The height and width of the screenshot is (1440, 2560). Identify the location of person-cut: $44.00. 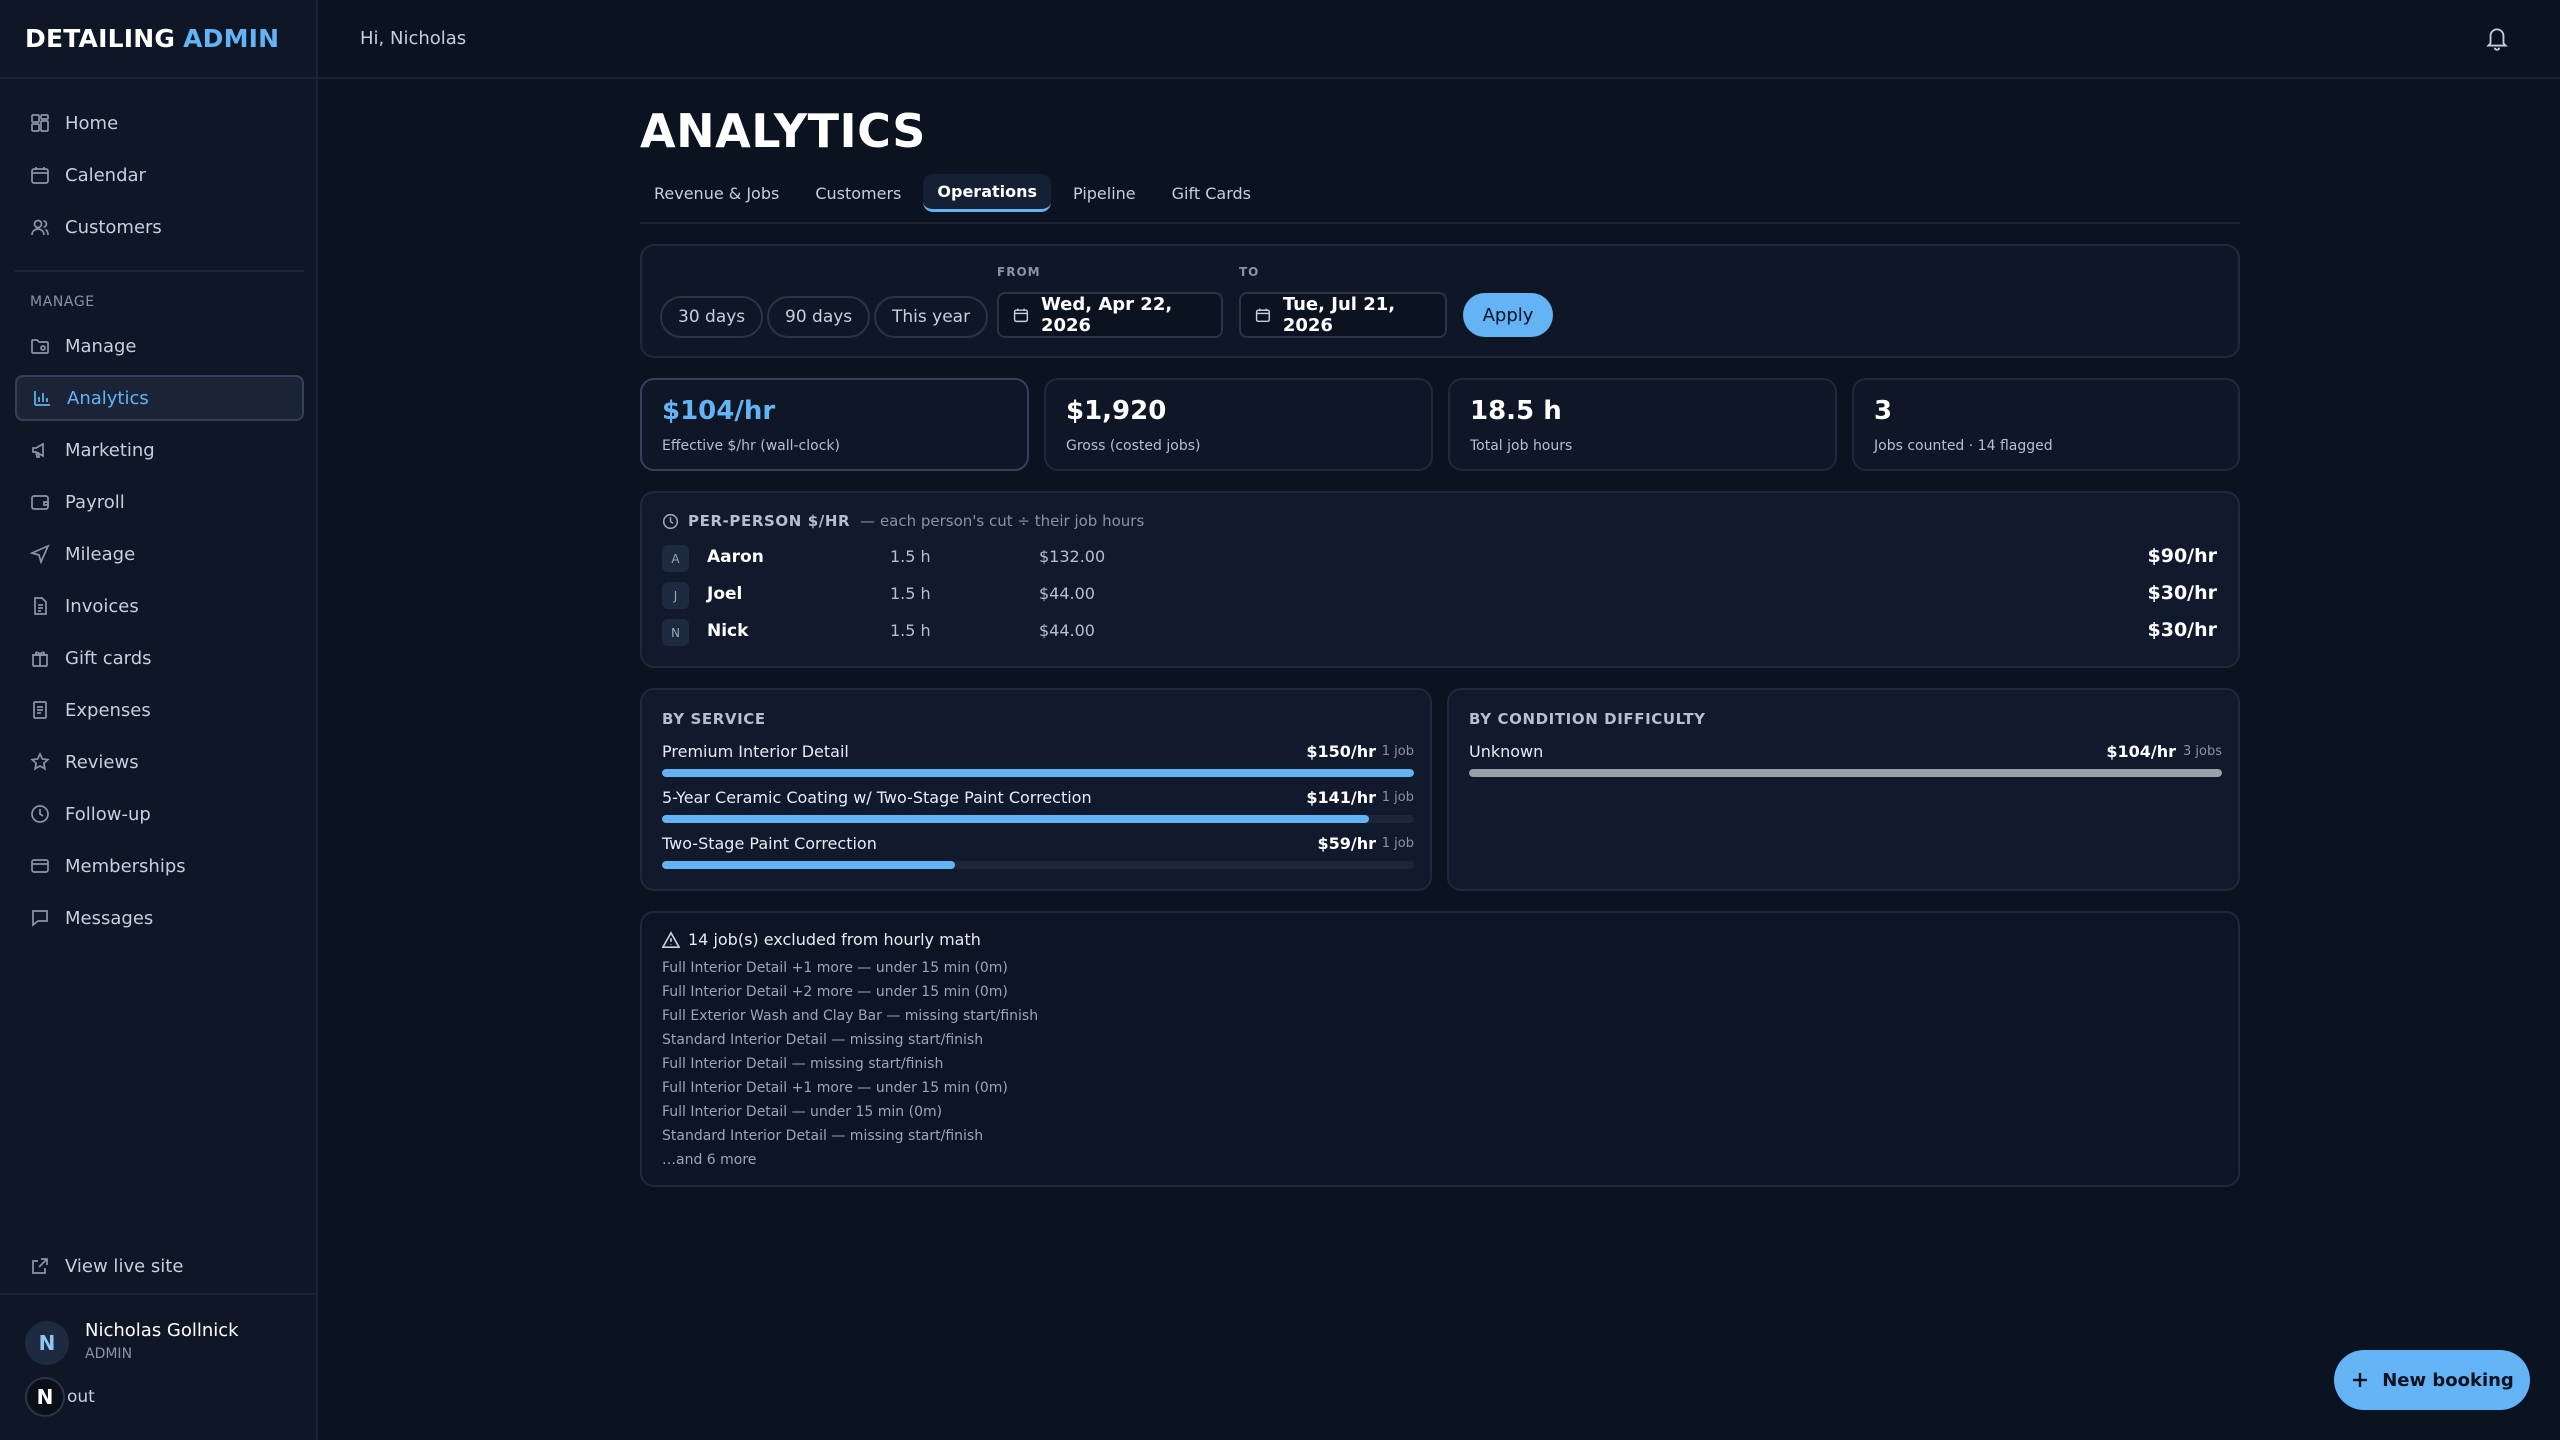
(1067, 630).